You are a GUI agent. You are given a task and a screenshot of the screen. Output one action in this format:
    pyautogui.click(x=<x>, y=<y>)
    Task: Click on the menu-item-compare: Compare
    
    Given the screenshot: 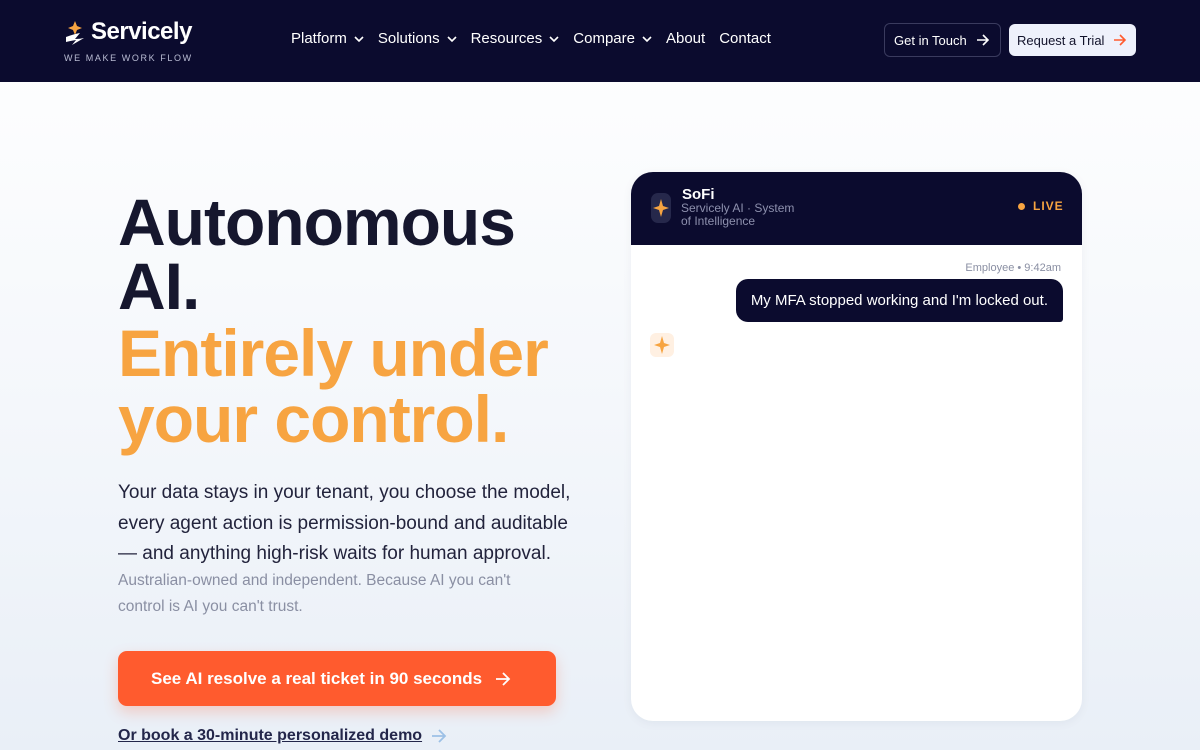 What is the action you would take?
    pyautogui.click(x=612, y=38)
    